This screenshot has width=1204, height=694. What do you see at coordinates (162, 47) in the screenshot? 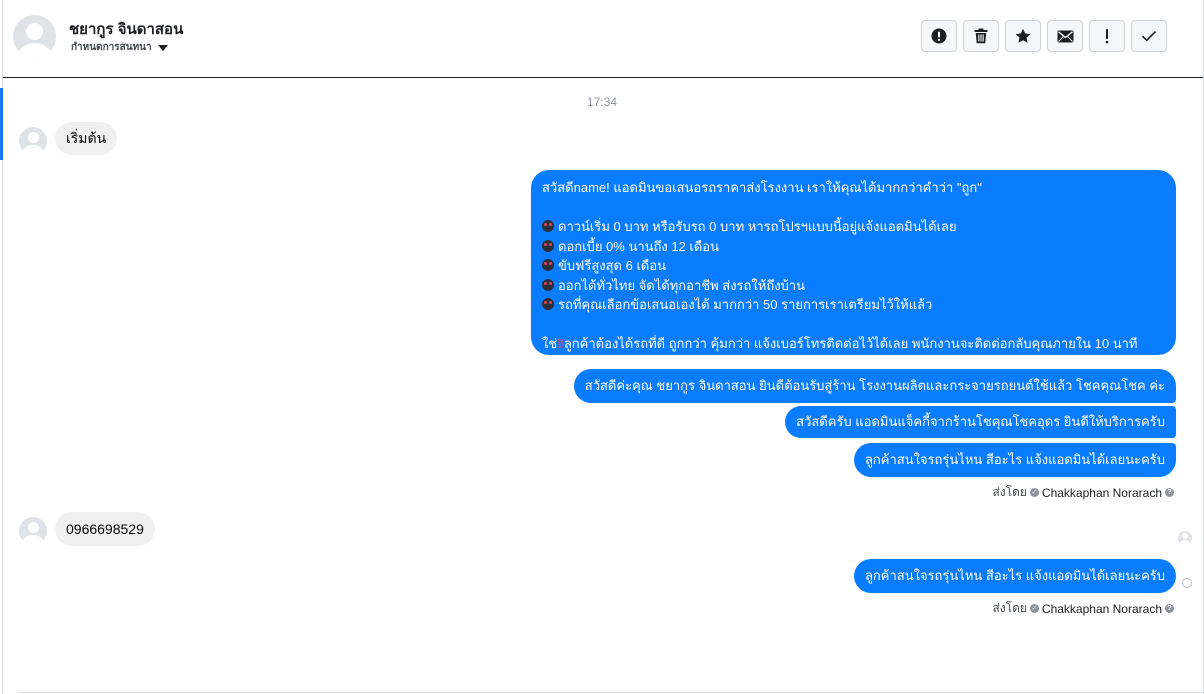
I see `caret-down-icon` at bounding box center [162, 47].